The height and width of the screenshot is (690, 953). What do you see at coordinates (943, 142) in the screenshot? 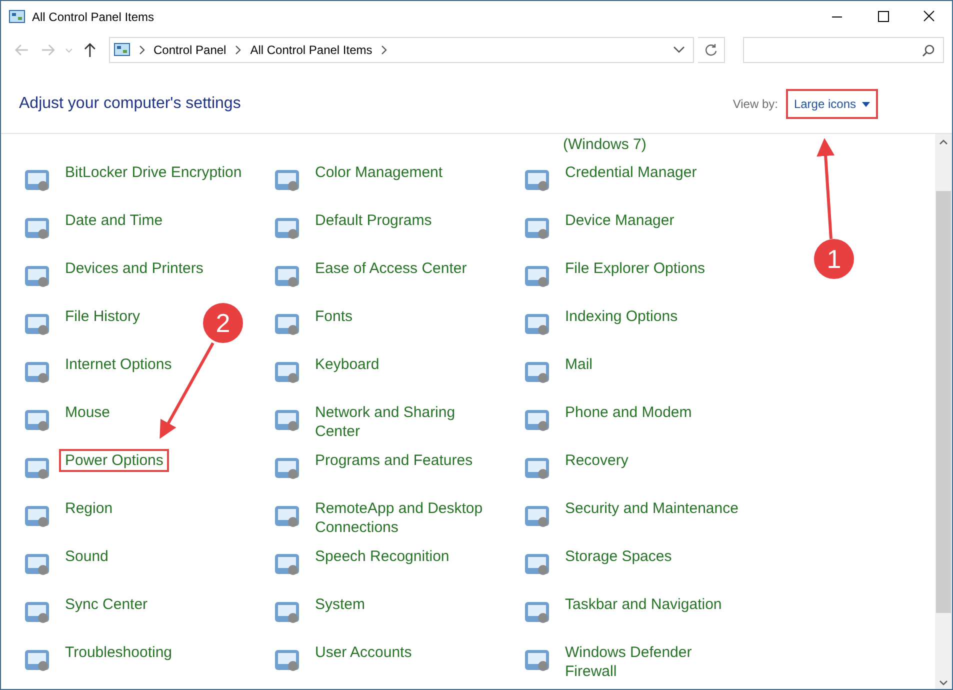
I see `scroll-up-icon` at bounding box center [943, 142].